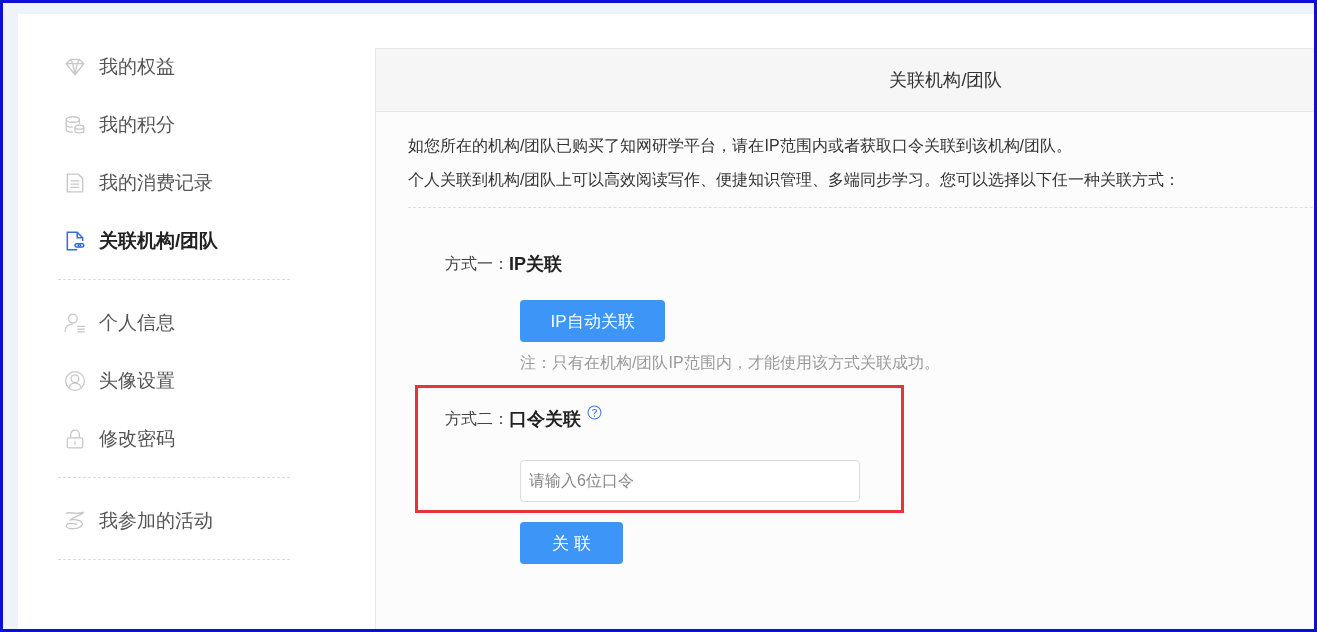  Describe the element at coordinates (75, 323) in the screenshot. I see `person-icon` at that location.